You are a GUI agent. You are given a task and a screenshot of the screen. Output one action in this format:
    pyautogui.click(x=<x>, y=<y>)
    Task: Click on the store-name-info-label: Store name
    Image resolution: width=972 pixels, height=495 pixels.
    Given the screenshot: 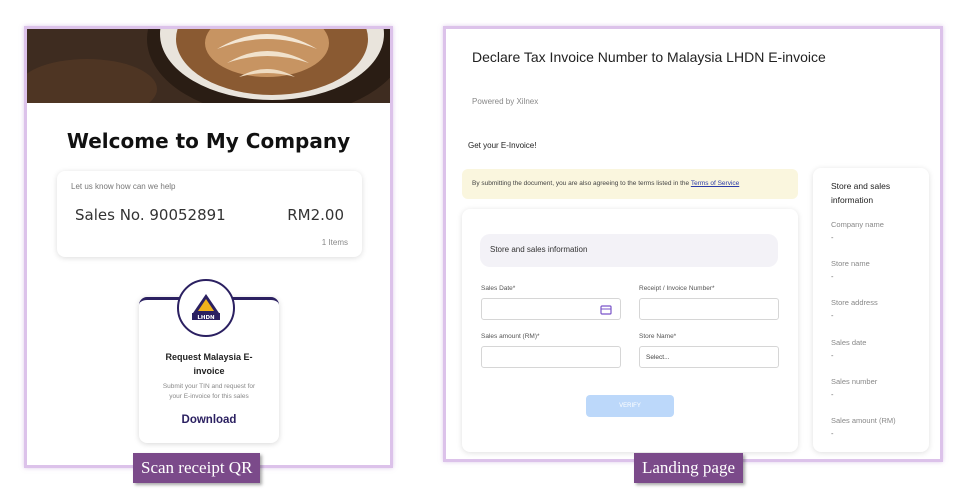 What is the action you would take?
    pyautogui.click(x=850, y=263)
    